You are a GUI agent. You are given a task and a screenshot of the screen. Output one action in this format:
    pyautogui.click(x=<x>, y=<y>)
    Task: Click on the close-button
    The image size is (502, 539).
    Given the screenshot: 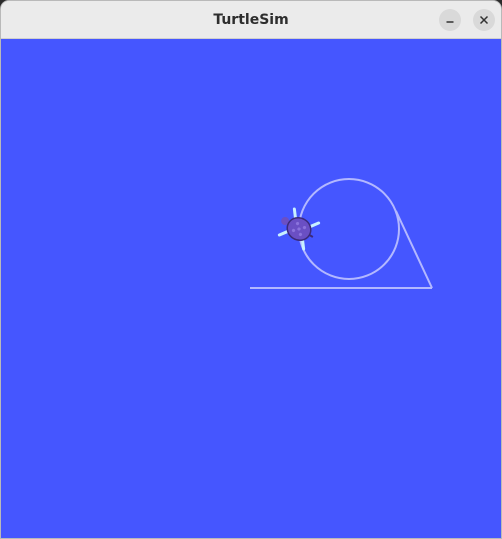 What is the action you would take?
    pyautogui.click(x=484, y=20)
    